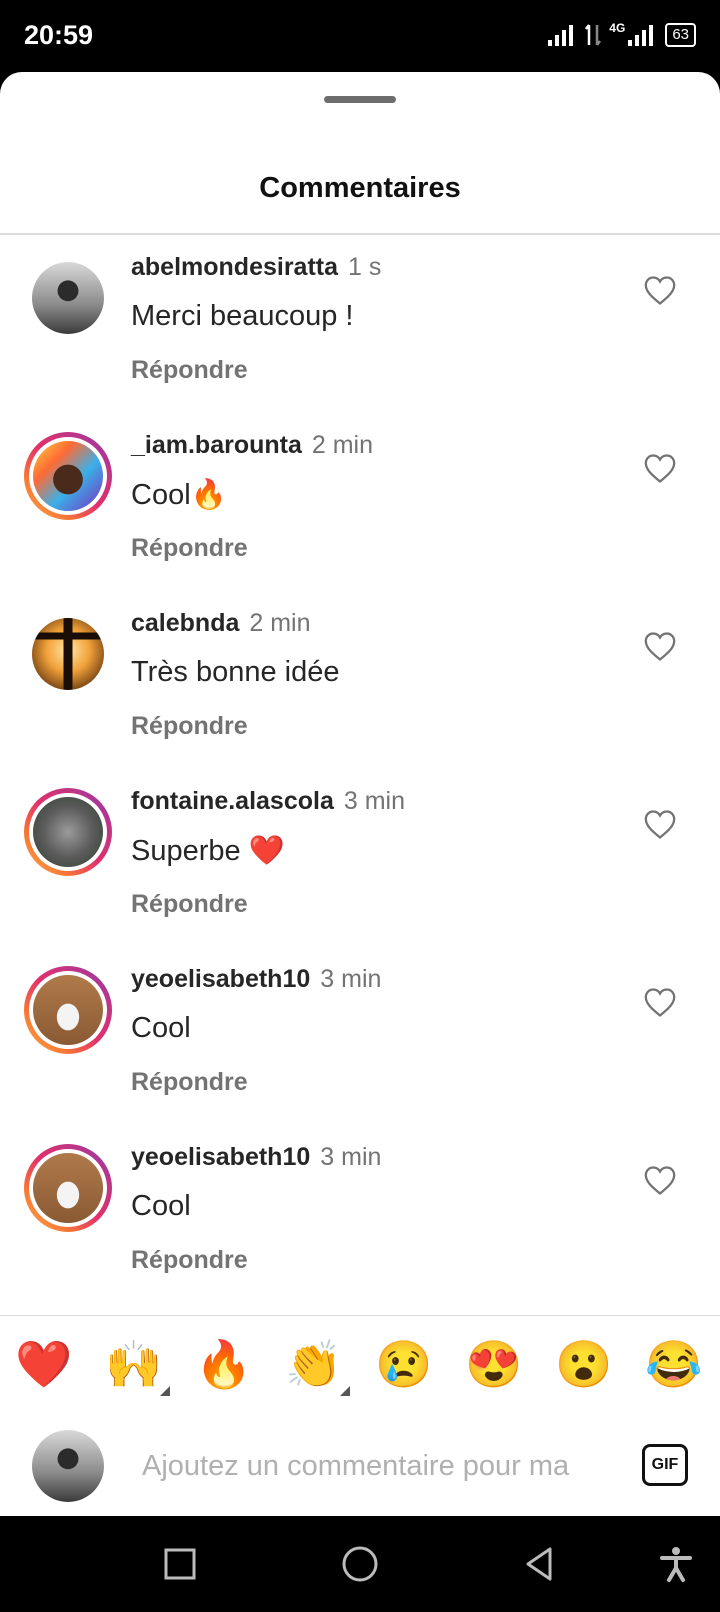 The image size is (720, 1612). I want to click on username-text: _iam.barounta, so click(216, 445).